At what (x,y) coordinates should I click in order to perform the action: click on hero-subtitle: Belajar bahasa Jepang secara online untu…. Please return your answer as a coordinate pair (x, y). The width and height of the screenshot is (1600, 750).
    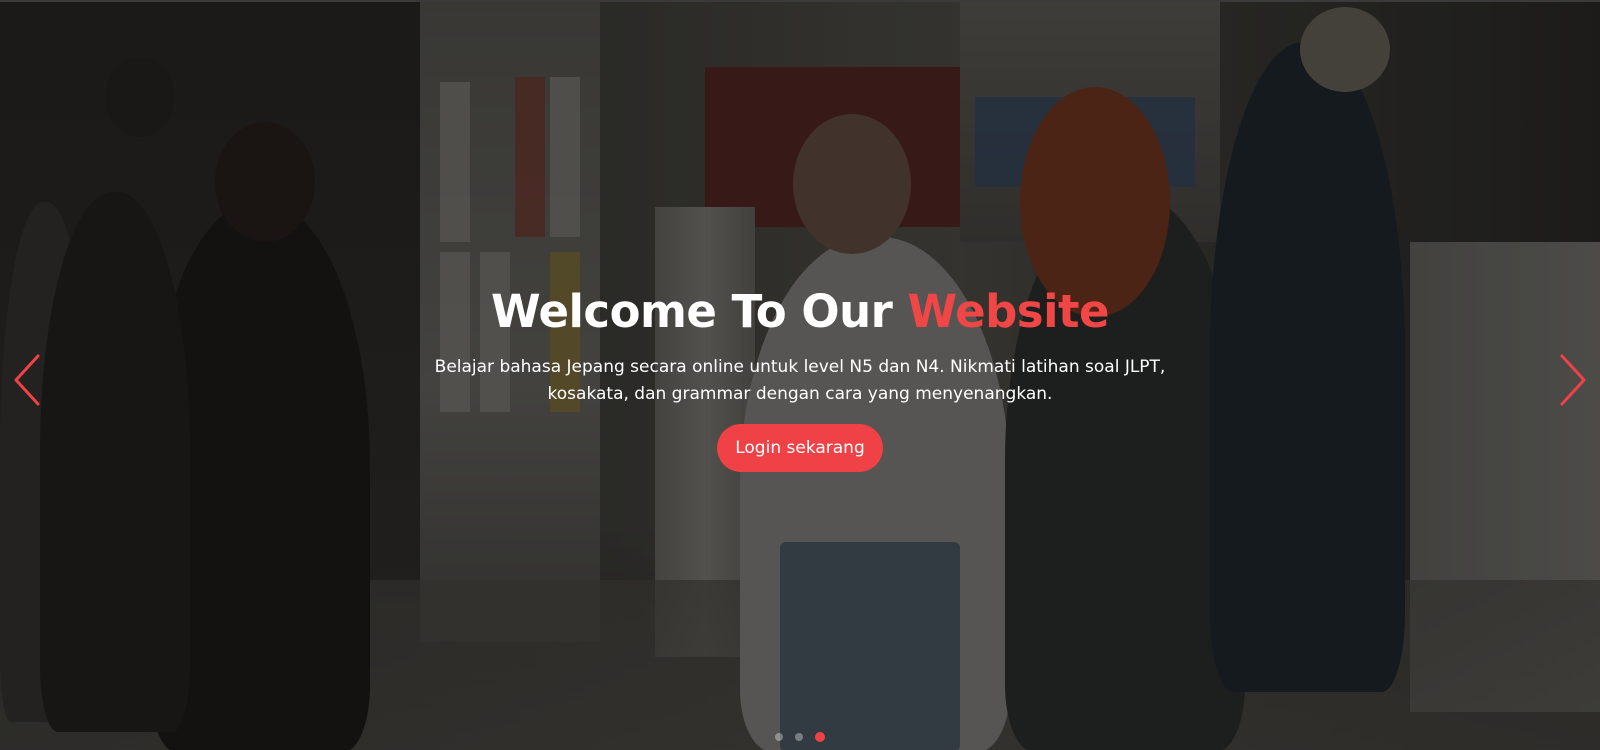
    Looking at the image, I should click on (800, 381).